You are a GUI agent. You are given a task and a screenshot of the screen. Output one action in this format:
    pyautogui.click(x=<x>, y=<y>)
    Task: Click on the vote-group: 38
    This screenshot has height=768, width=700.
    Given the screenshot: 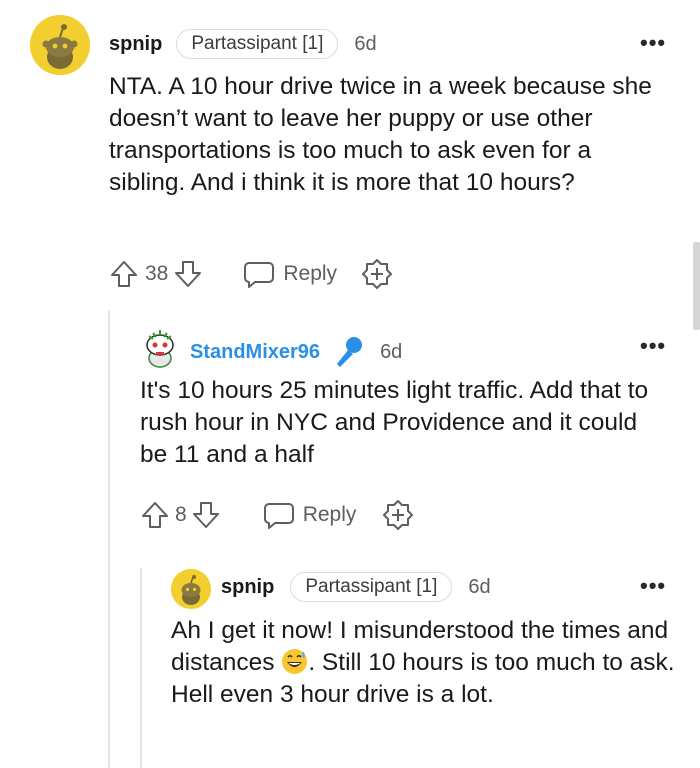 What is the action you would take?
    pyautogui.click(x=156, y=274)
    